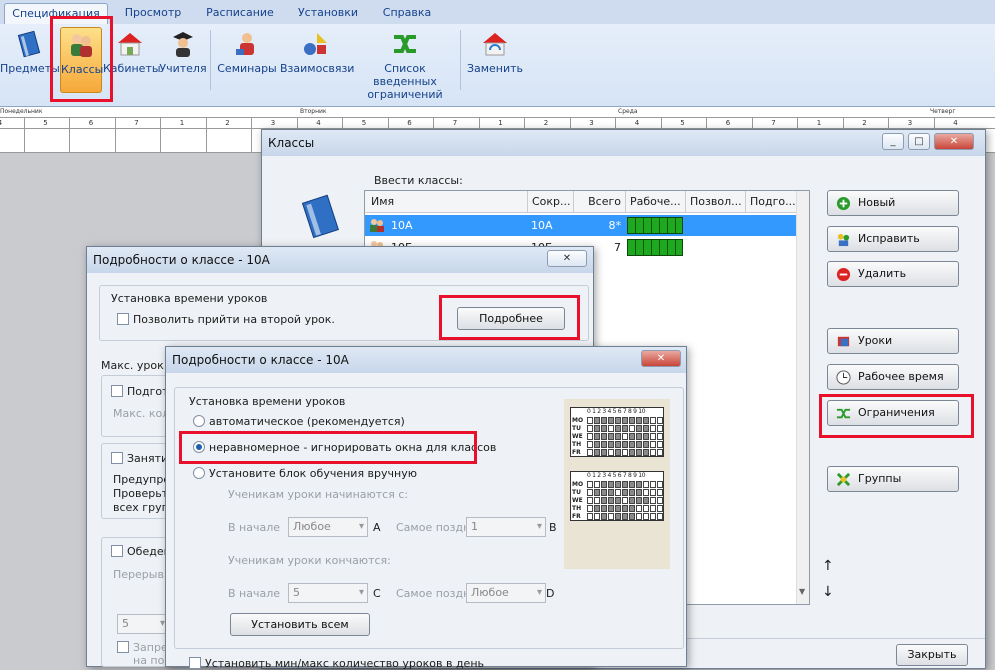 This screenshot has width=995, height=670. Describe the element at coordinates (130, 44) in the screenshot. I see `house-icon` at that location.